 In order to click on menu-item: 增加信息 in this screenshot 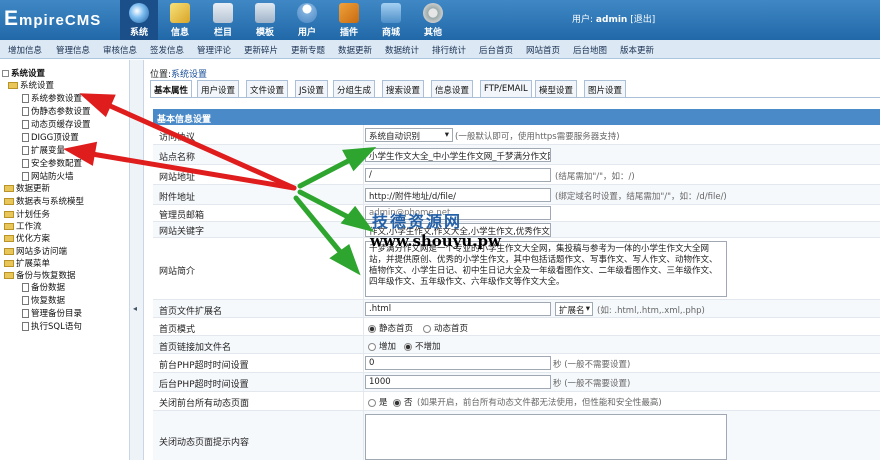, I will do `click(25, 50)`.